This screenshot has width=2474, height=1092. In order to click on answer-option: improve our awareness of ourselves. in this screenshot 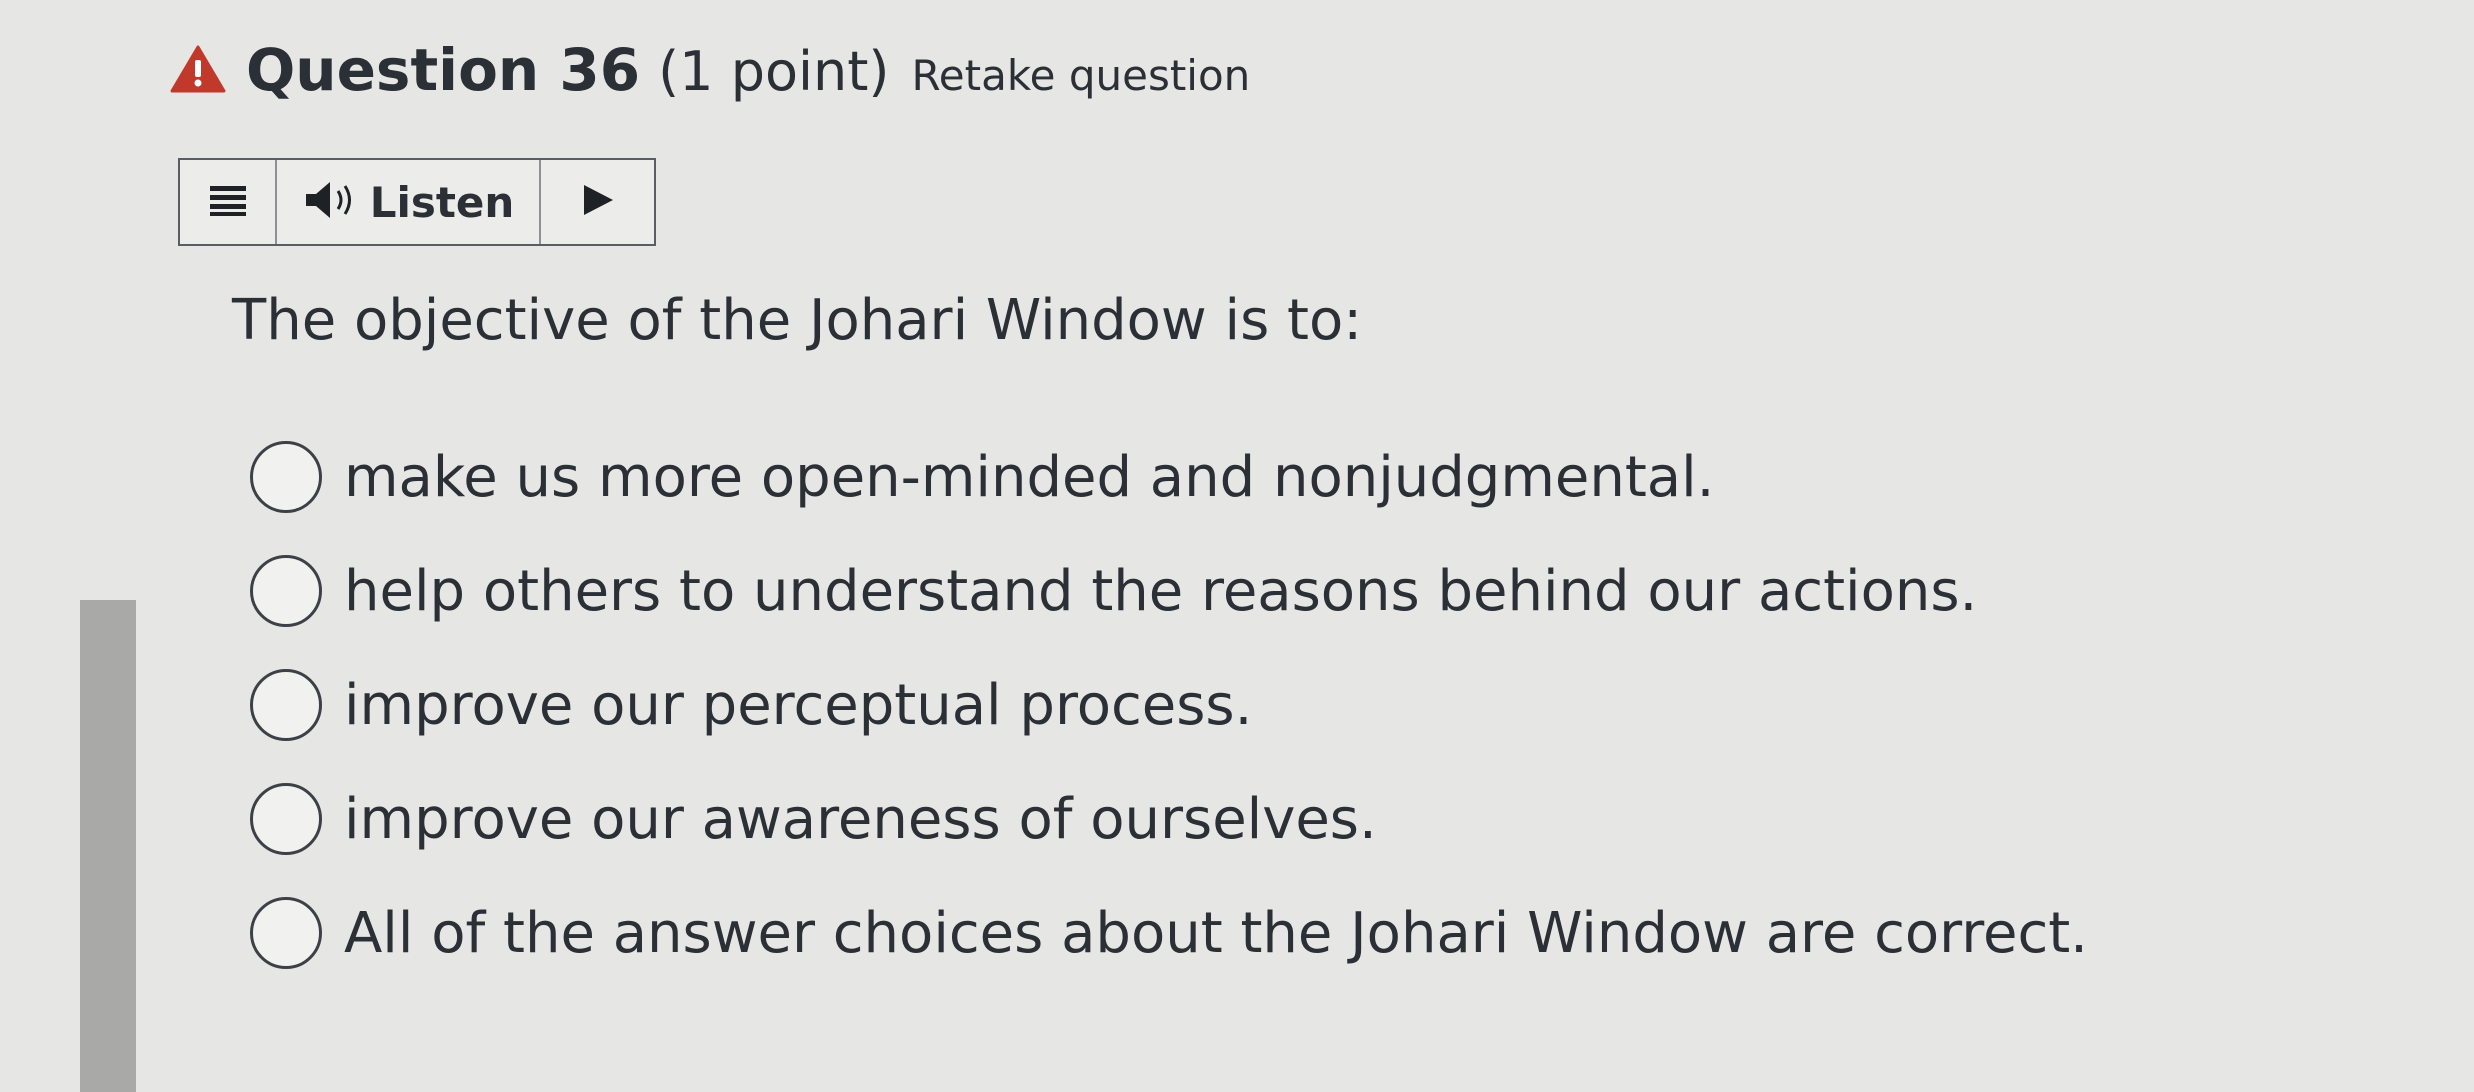, I will do `click(1169, 819)`.